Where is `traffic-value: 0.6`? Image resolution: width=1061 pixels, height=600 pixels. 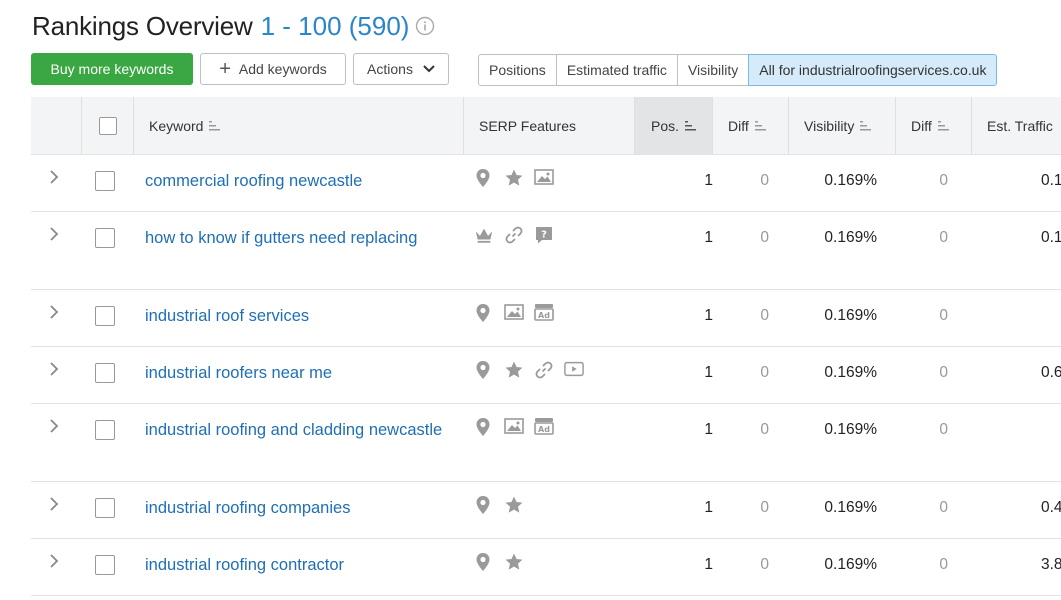
traffic-value: 0.6 is located at coordinates (1051, 372).